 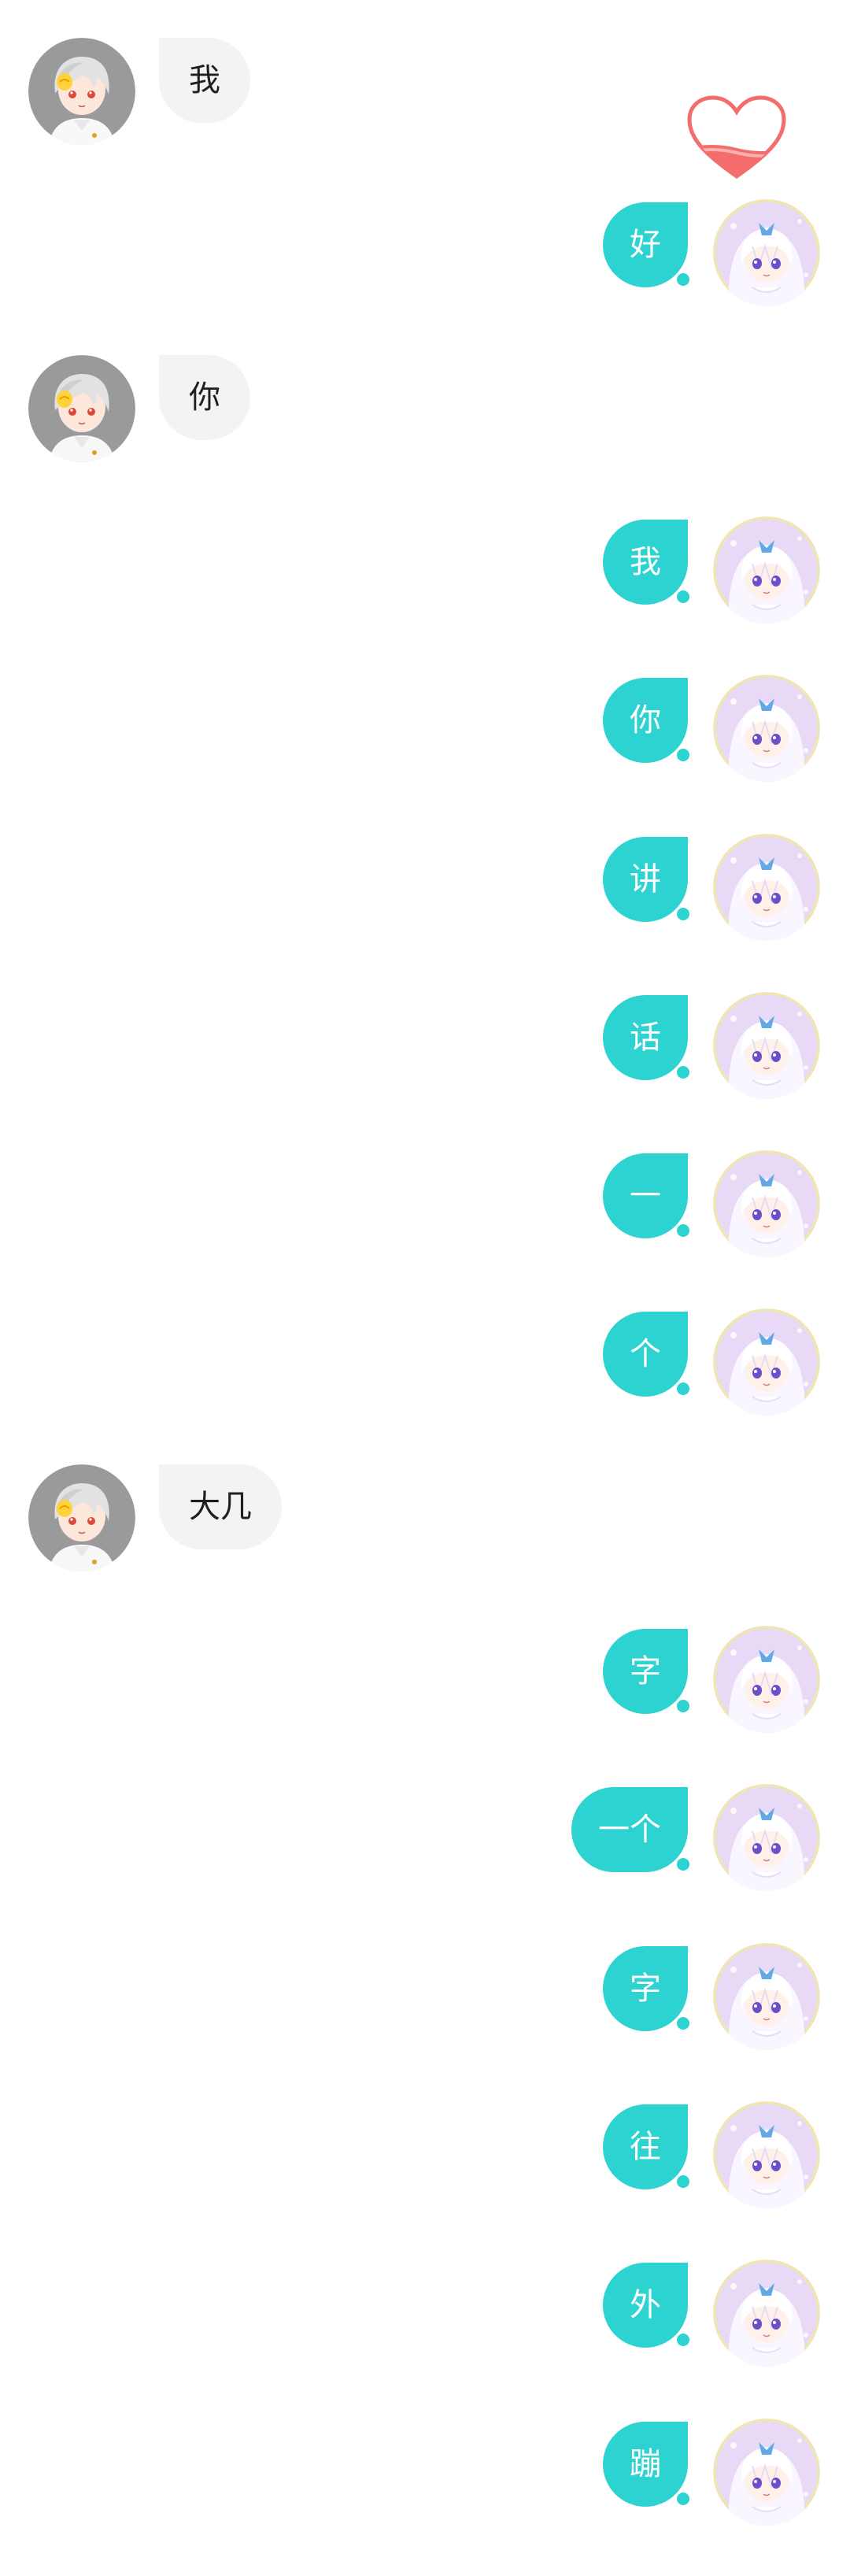 I want to click on outgoing-message-bubble: 往, so click(x=645, y=2146).